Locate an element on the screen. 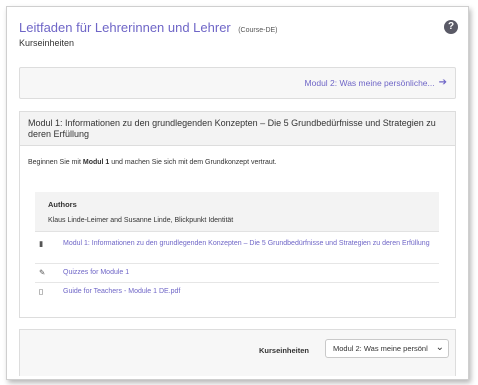 The width and height of the screenshot is (478, 385). next-module-link: Modul 2: Was meine persönliche... ➔ is located at coordinates (376, 82).